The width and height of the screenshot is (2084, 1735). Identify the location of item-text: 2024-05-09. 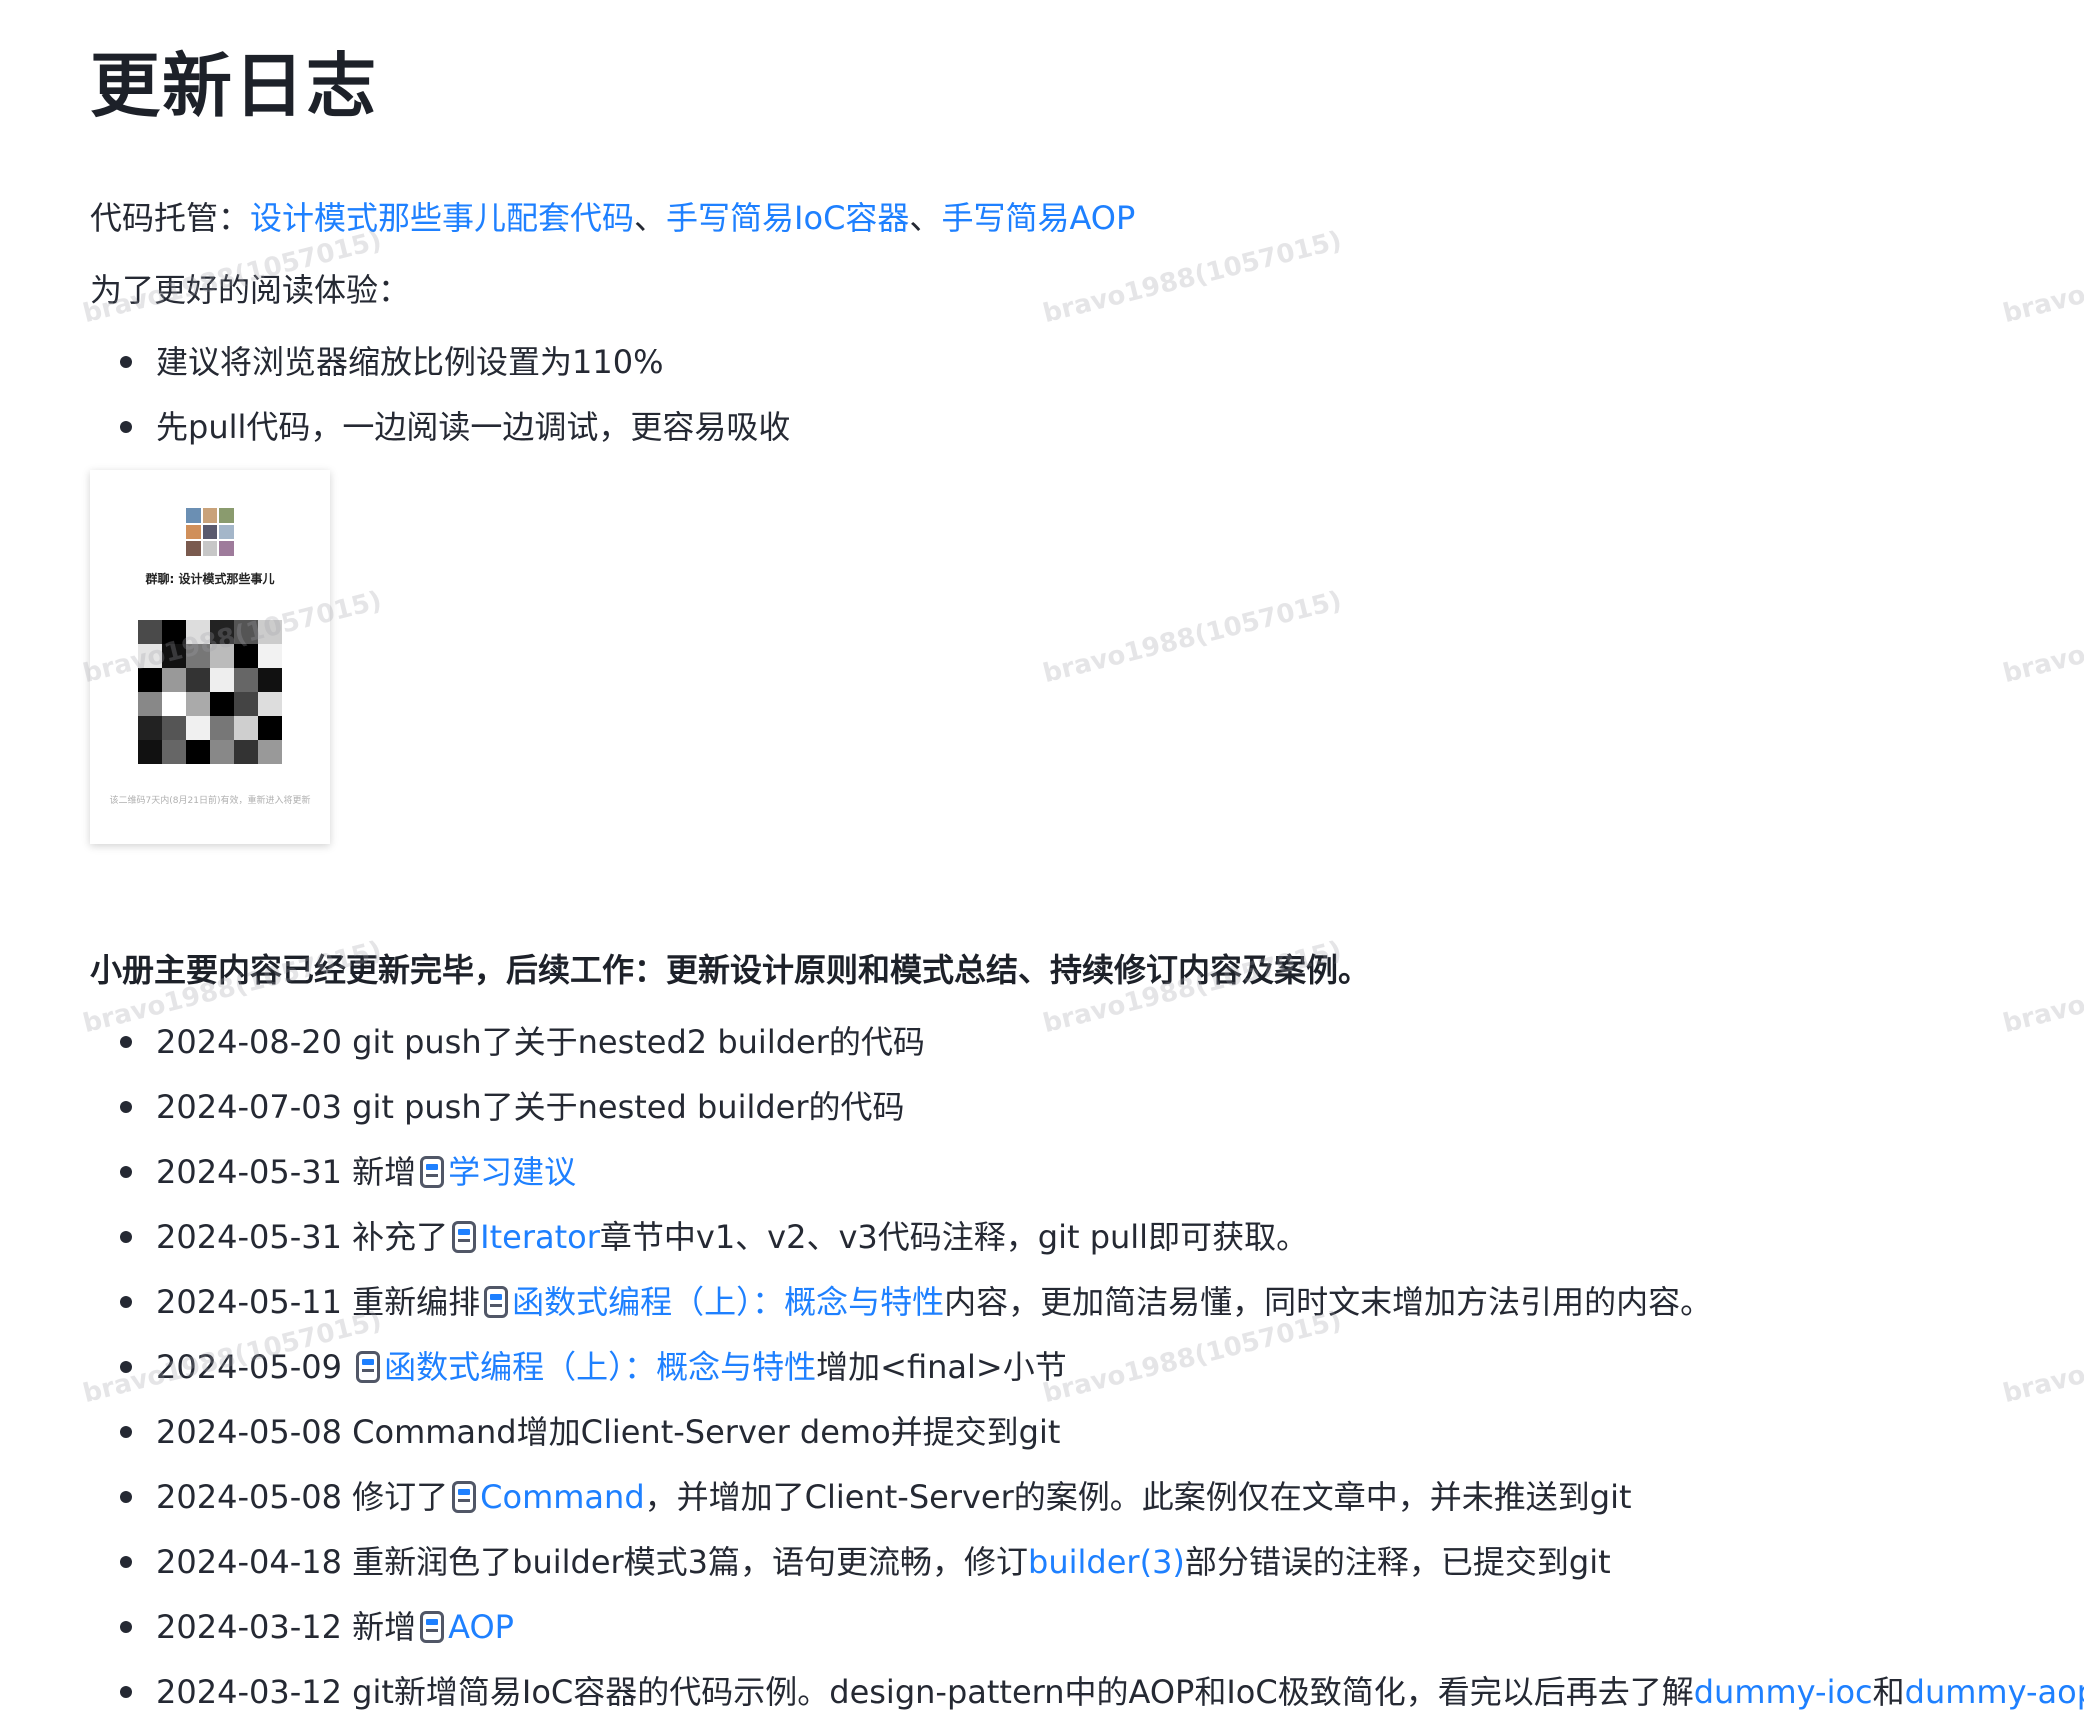
(254, 1367).